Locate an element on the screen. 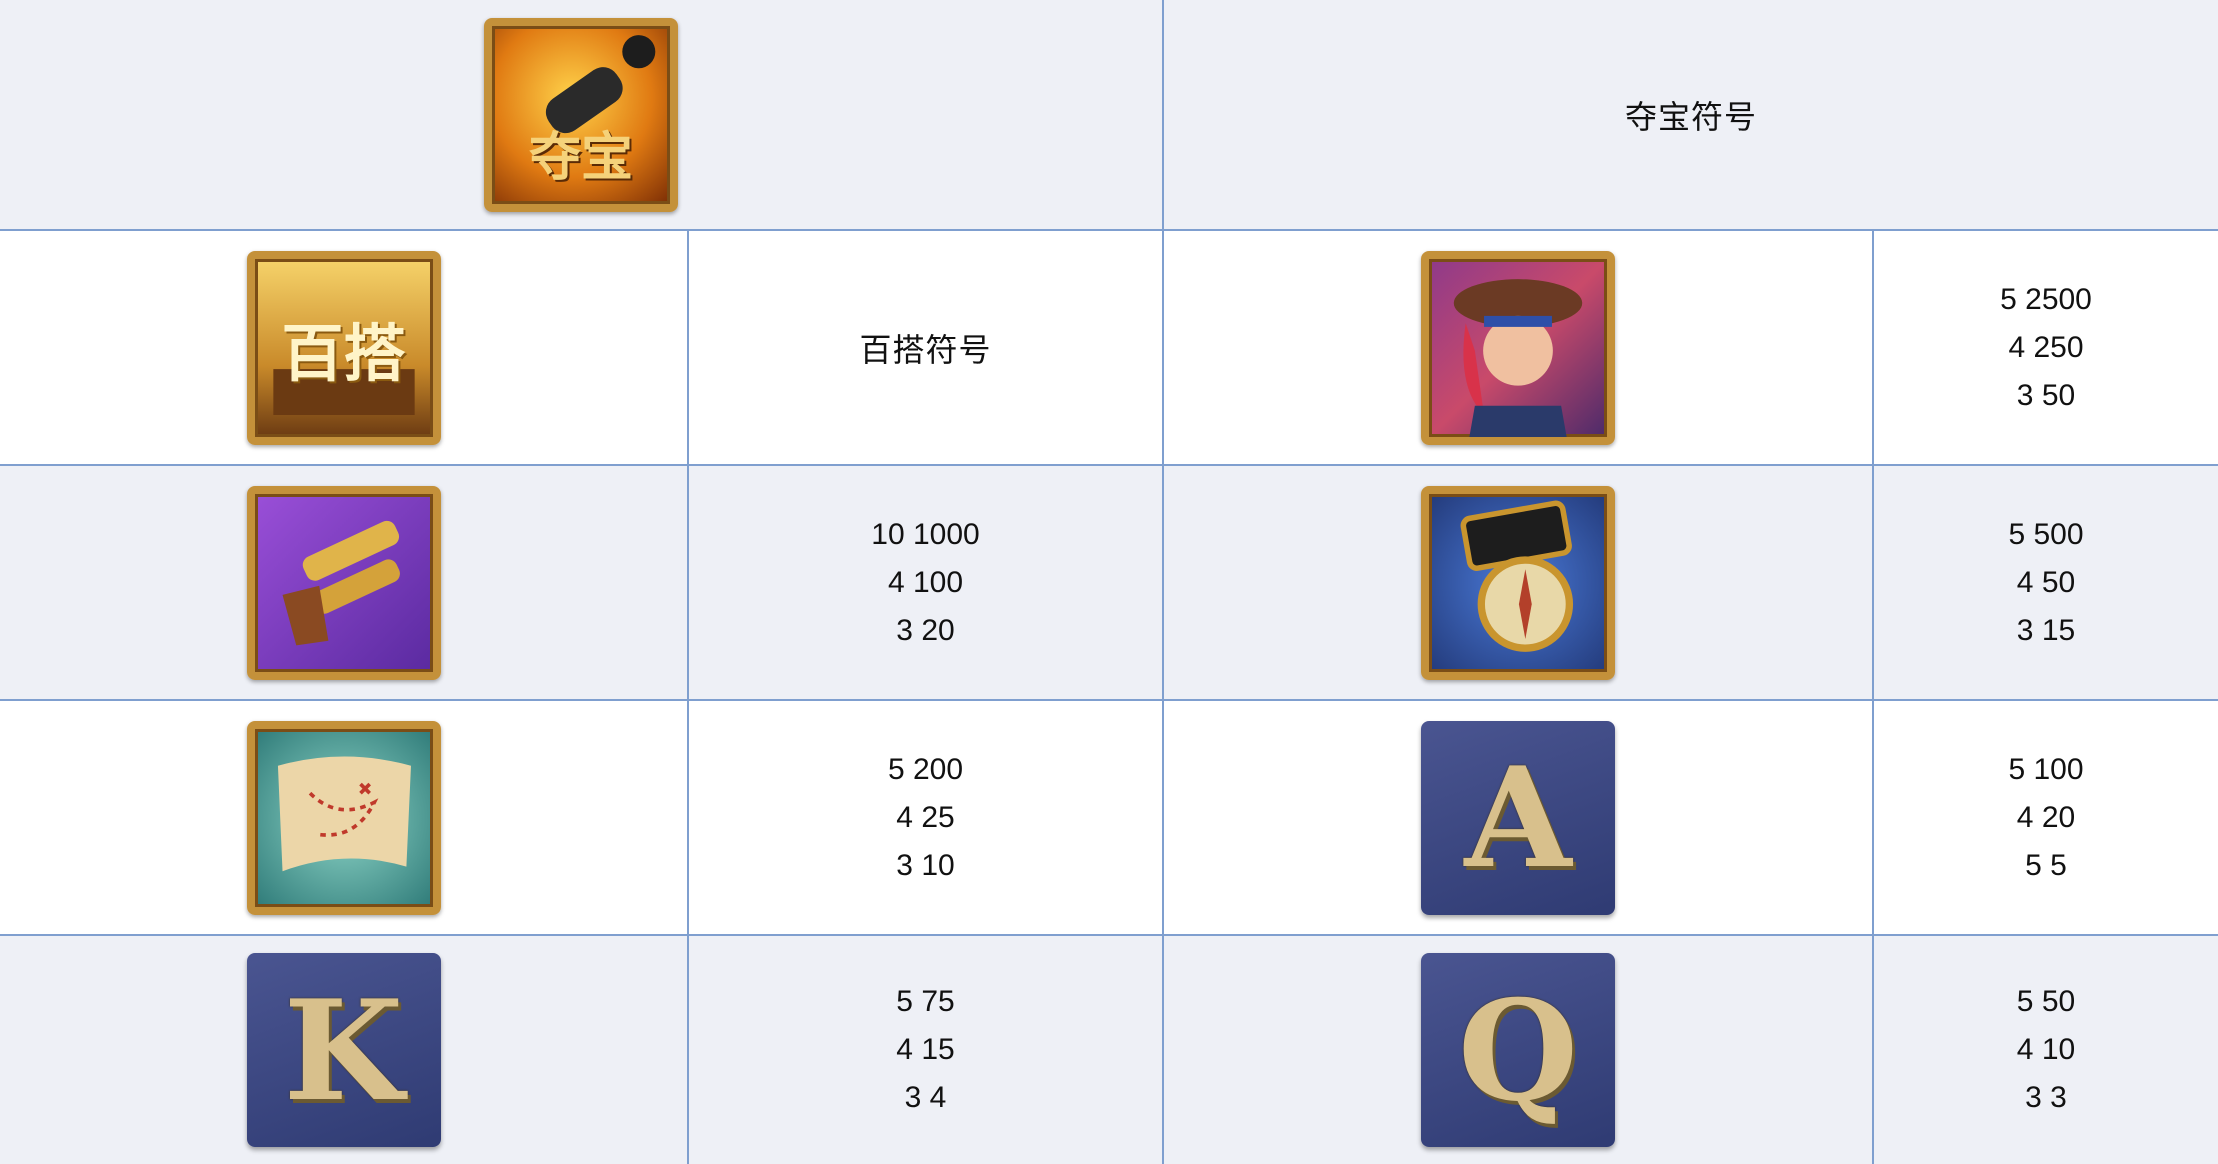  payout-list: 5 50 4 10 3 3 is located at coordinates (2046, 1050).